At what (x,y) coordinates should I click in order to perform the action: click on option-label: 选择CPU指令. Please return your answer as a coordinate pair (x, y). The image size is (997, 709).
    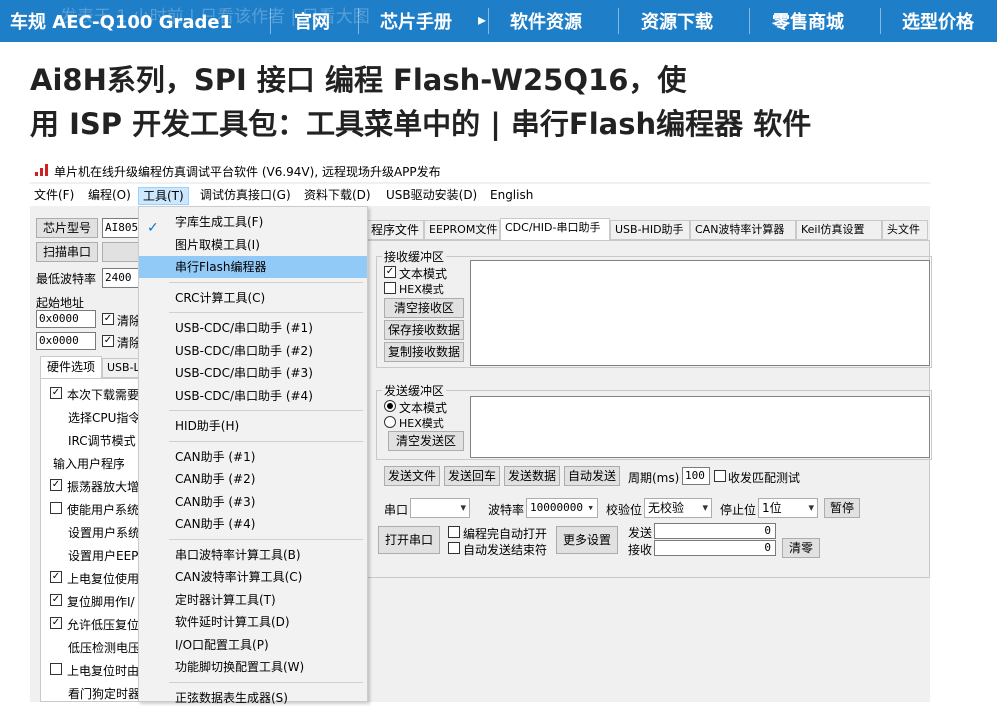
    Looking at the image, I should click on (103, 418).